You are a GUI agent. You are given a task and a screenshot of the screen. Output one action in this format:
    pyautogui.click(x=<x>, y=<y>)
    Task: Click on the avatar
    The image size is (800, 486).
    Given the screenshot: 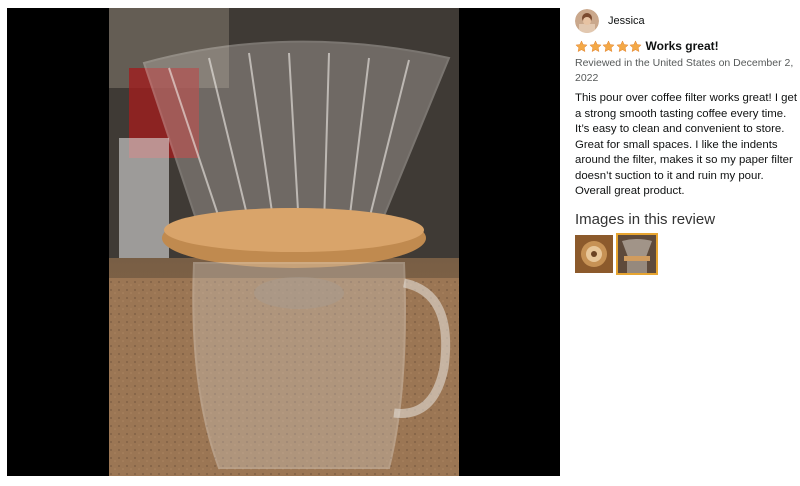 What is the action you would take?
    pyautogui.click(x=587, y=21)
    